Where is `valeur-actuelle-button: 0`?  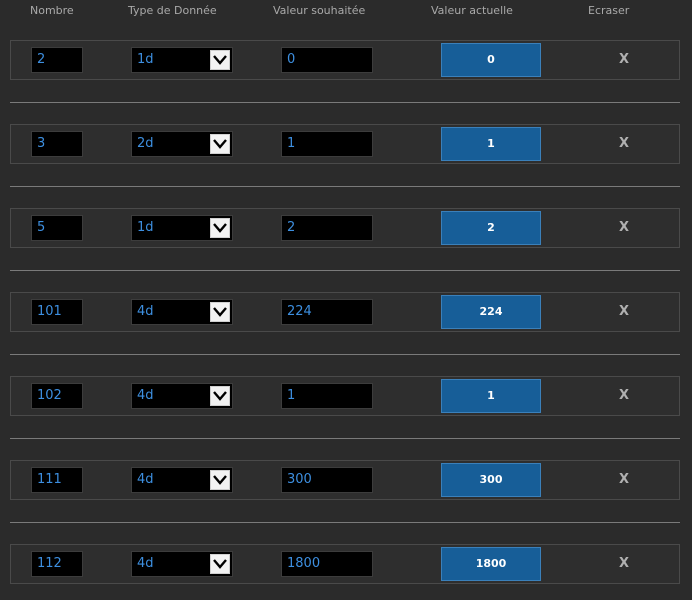 valeur-actuelle-button: 0 is located at coordinates (491, 60).